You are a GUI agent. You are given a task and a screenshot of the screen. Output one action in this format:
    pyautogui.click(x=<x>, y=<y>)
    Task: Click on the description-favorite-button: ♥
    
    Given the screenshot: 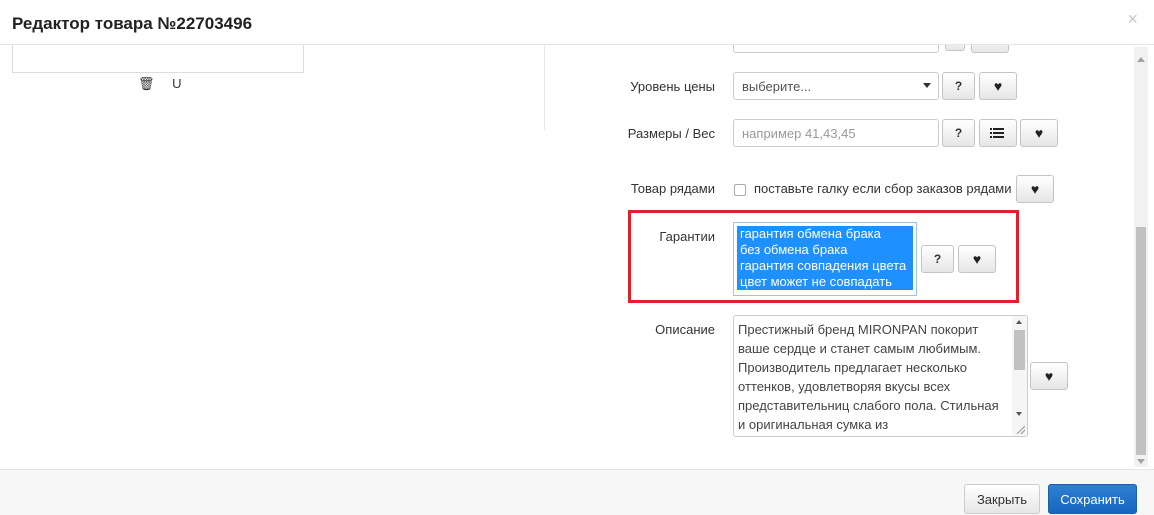 What is the action you would take?
    pyautogui.click(x=1049, y=376)
    